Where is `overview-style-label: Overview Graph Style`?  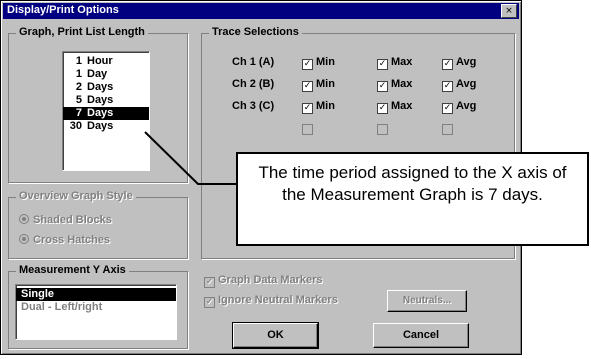 overview-style-label: Overview Graph Style is located at coordinates (76, 196).